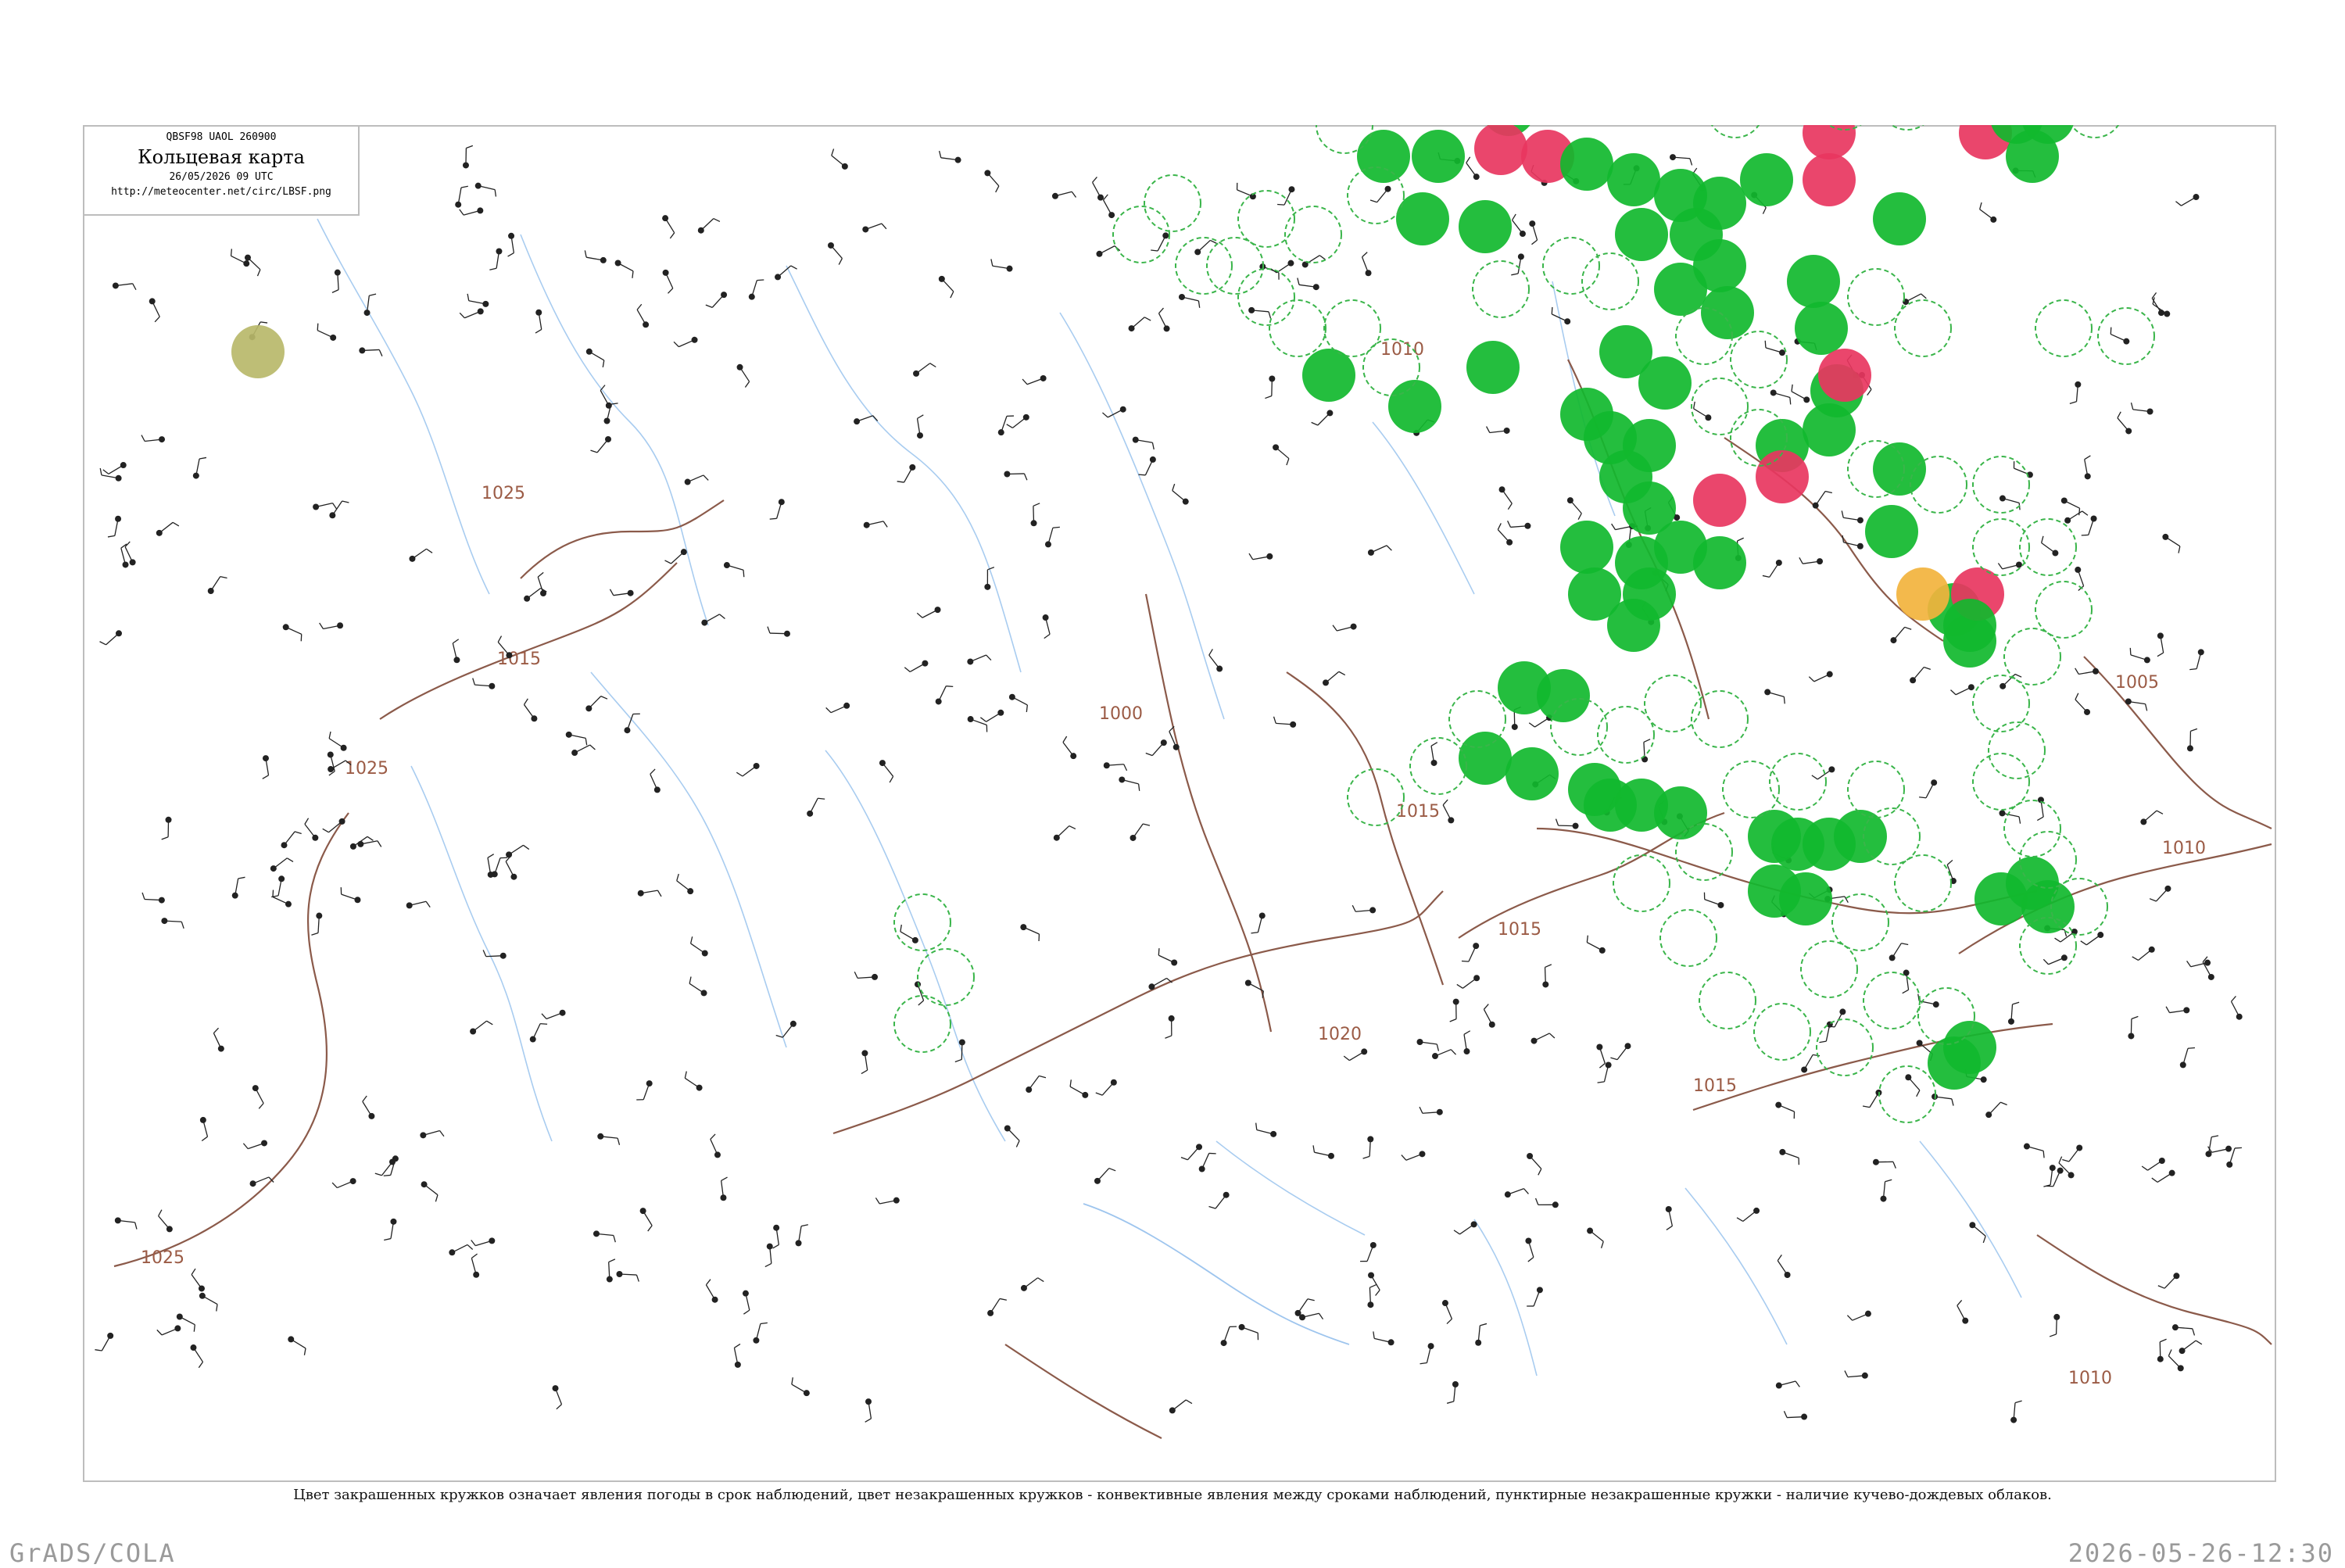 Image resolution: width=2345 pixels, height=1568 pixels. Describe the element at coordinates (2201, 1553) in the screenshot. I see `footer-timestamp: 2026-05-26-12:30` at that location.